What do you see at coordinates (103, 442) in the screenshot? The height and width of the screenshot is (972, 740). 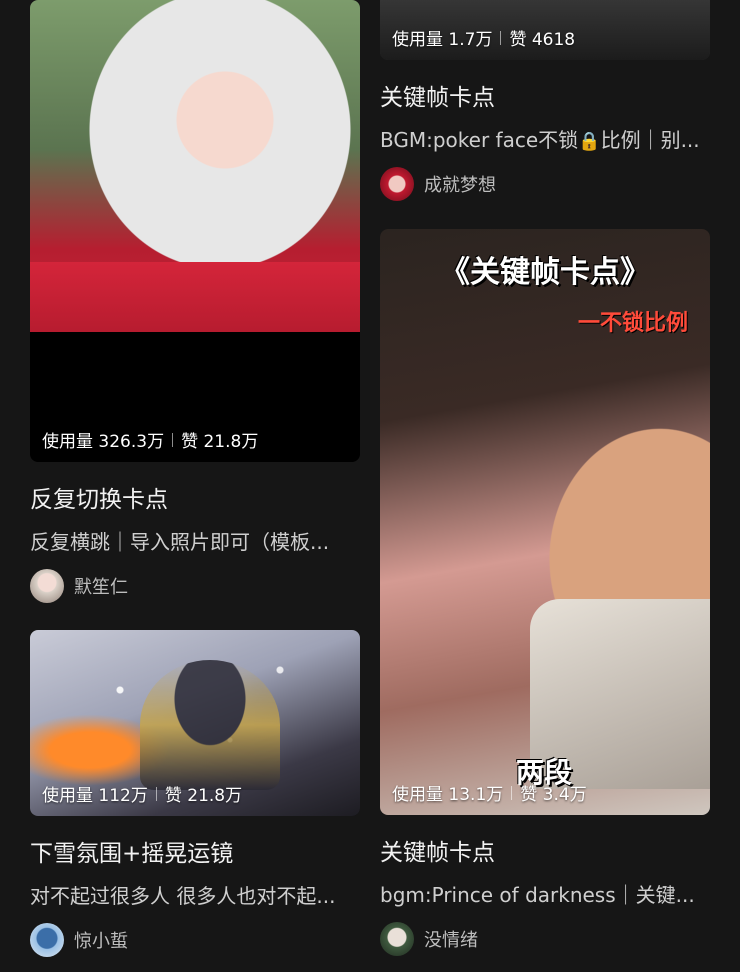 I see `usage-count: 使用量 326.3万` at bounding box center [103, 442].